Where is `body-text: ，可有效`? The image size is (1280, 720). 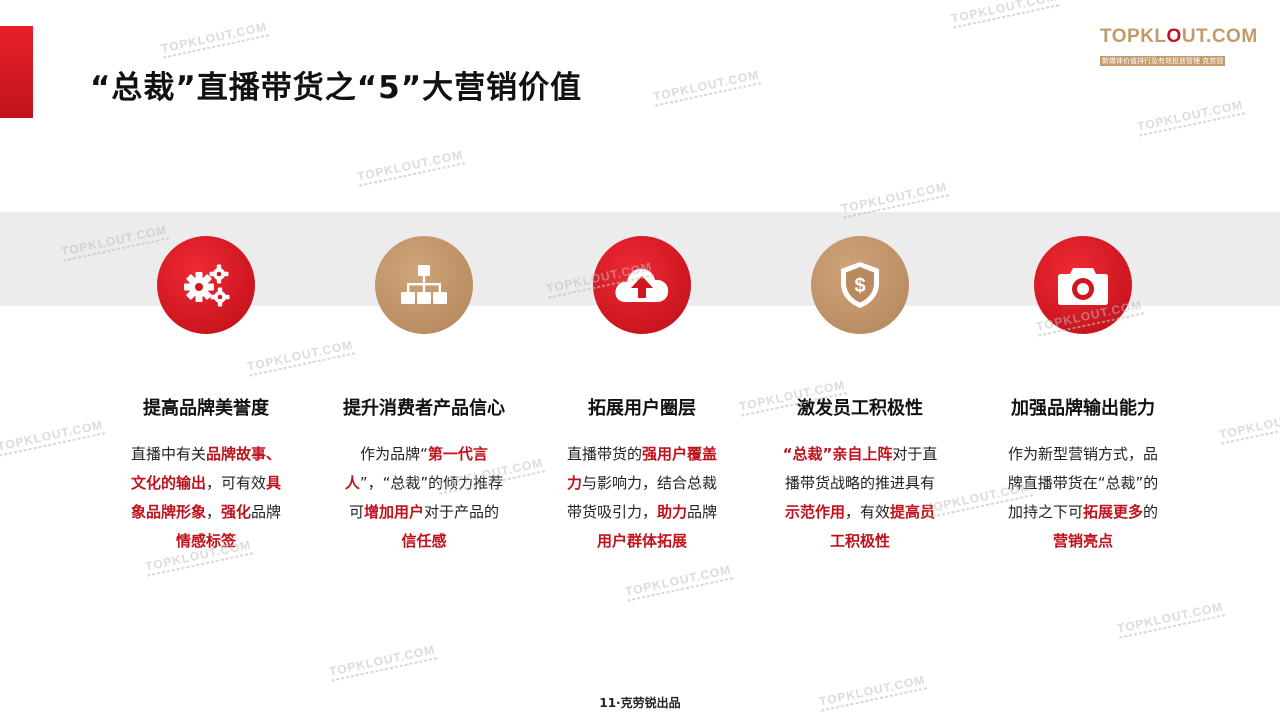 body-text: ，可有效 is located at coordinates (235, 483).